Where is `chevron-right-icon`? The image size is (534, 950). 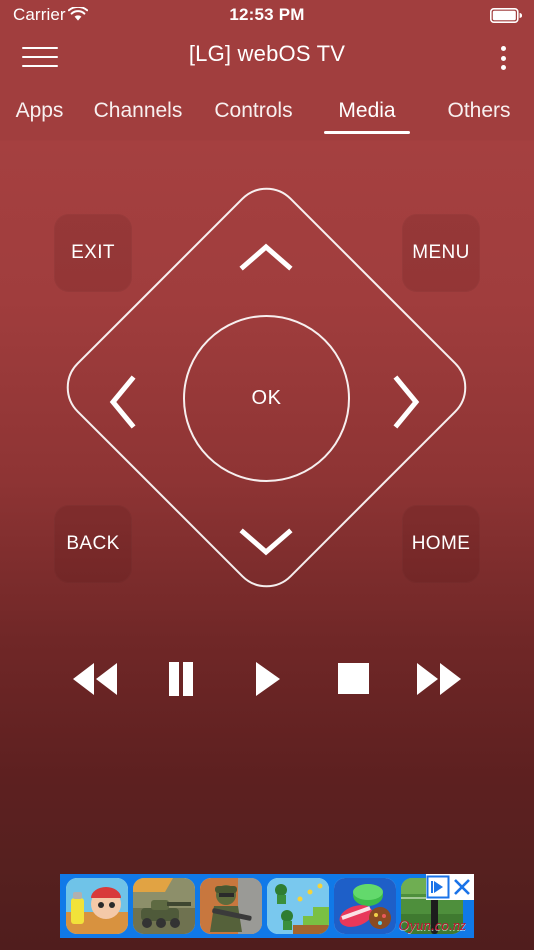
chevron-right-icon is located at coordinates (406, 404).